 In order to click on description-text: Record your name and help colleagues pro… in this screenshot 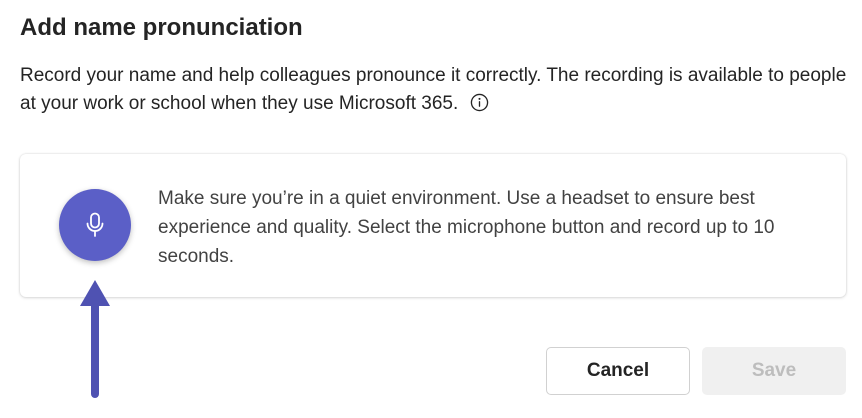, I will do `click(433, 89)`.